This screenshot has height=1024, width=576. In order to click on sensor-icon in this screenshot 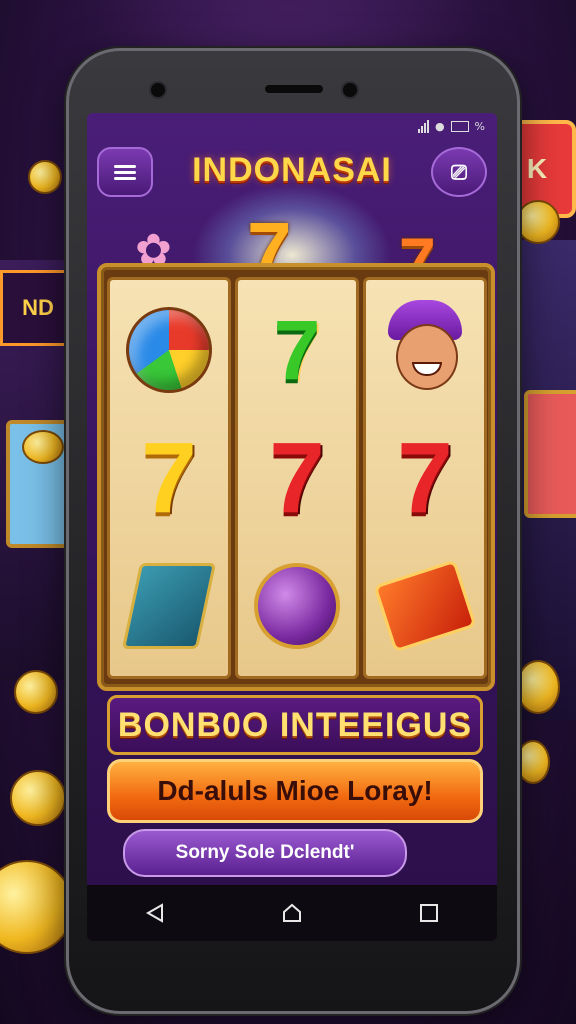, I will do `click(350, 90)`.